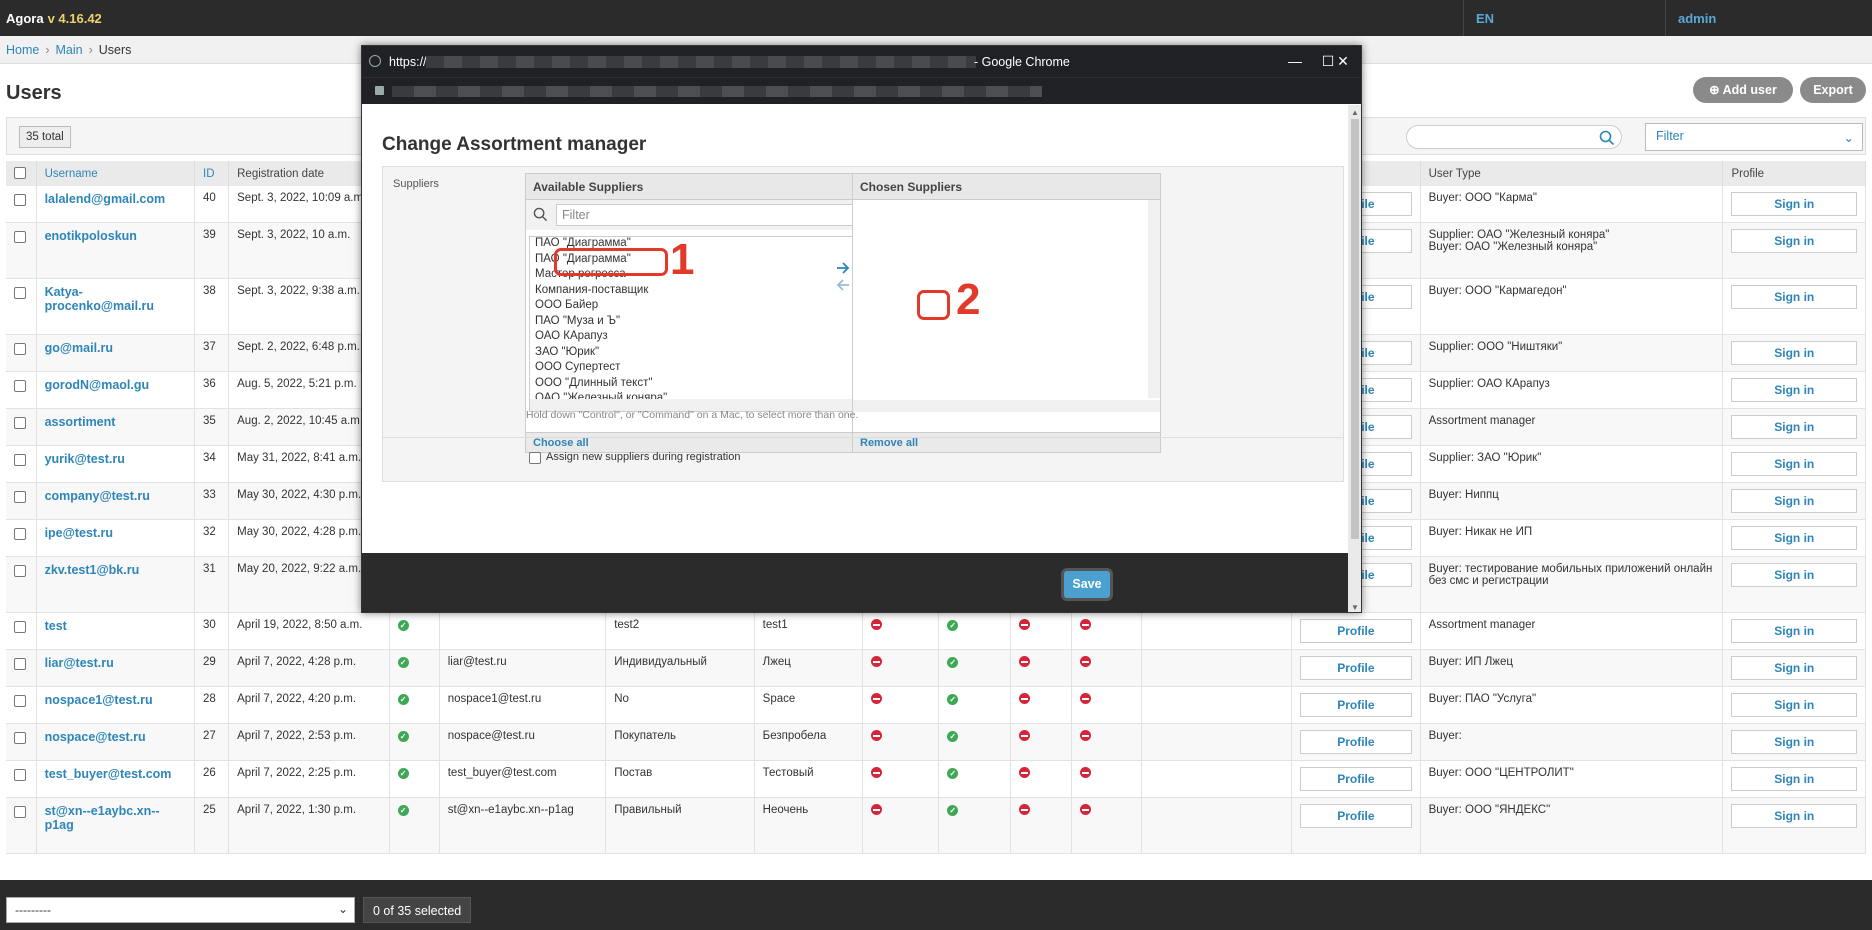  I want to click on available-filter-input: Filter, so click(717, 215).